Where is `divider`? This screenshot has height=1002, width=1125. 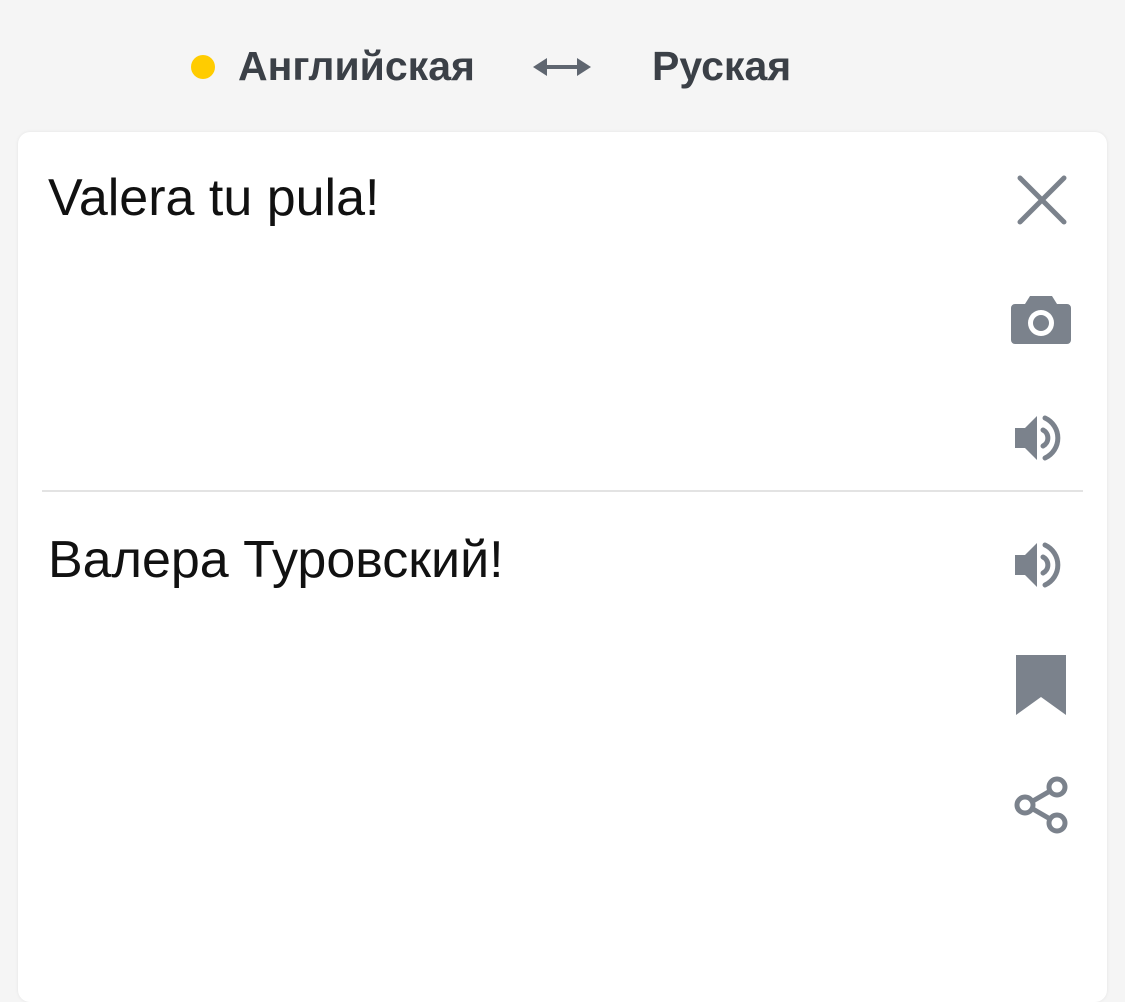 divider is located at coordinates (562, 491).